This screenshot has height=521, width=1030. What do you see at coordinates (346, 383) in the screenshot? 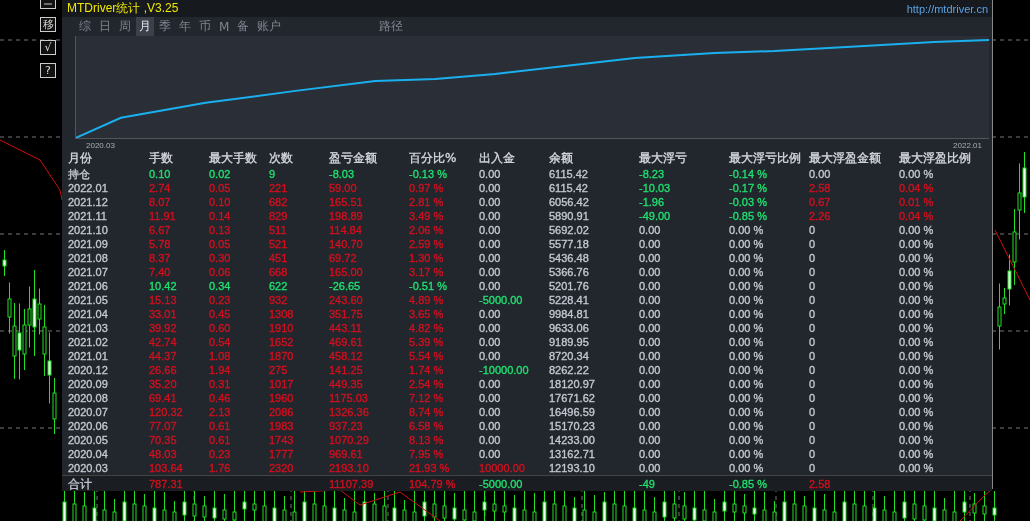
I see `table-cell: 449.35` at bounding box center [346, 383].